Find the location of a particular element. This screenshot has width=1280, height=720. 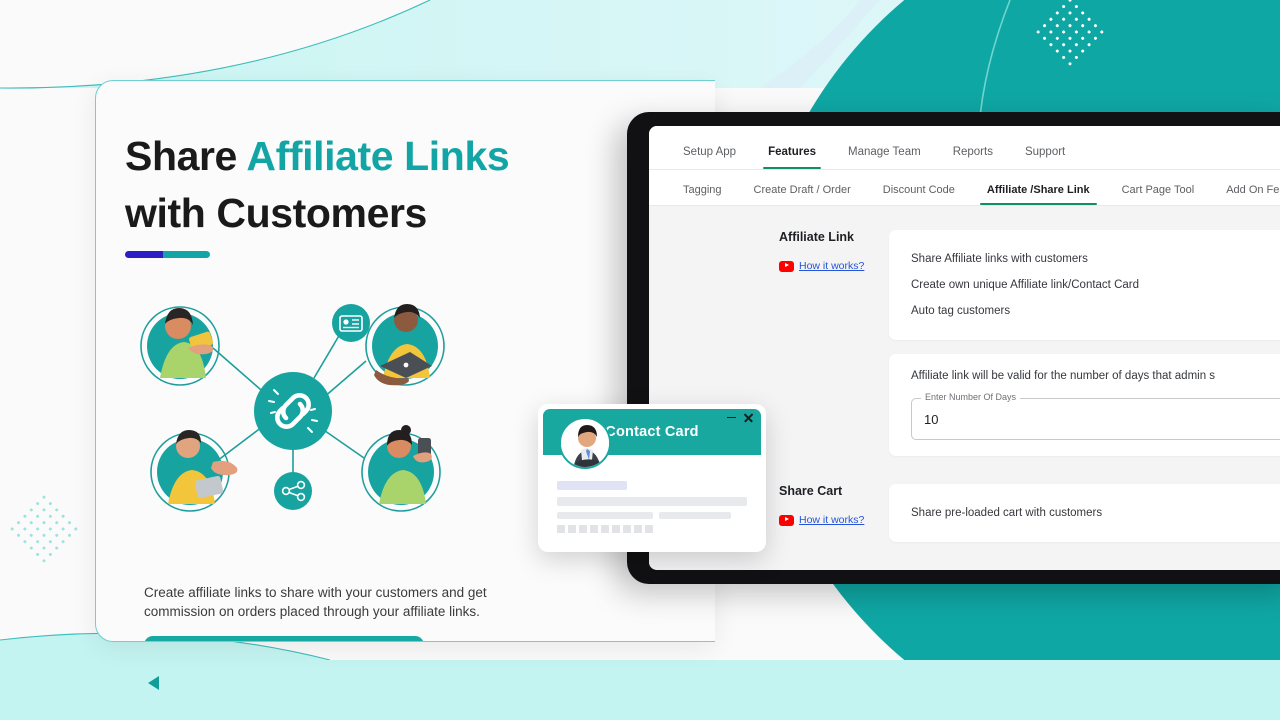

headline-accent: Affiliate Links is located at coordinates (378, 156).